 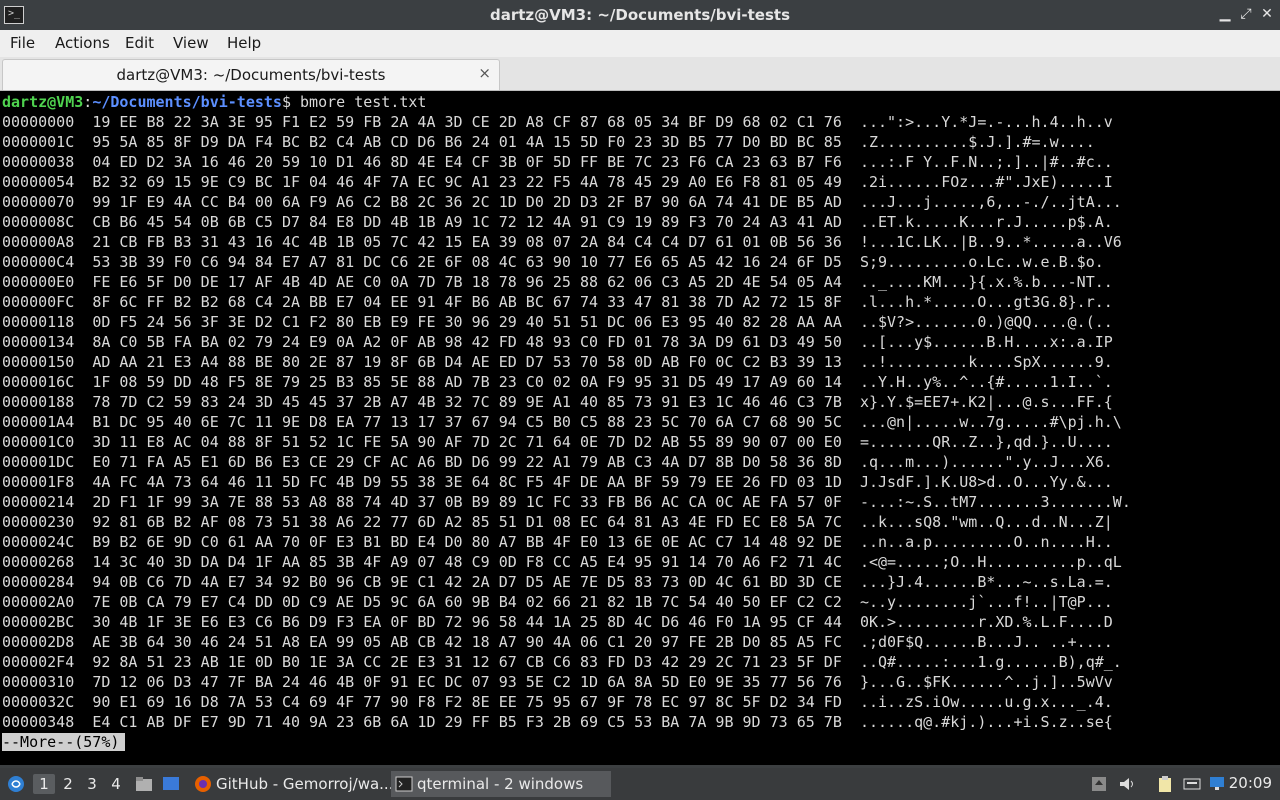 What do you see at coordinates (38, 402) in the screenshot?
I see `hexdump-offset: 00000188` at bounding box center [38, 402].